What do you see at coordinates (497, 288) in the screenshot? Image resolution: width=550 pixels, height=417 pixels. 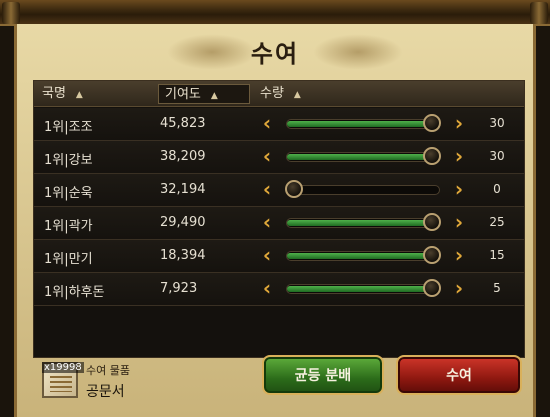 I see `officer-quantity: 5` at bounding box center [497, 288].